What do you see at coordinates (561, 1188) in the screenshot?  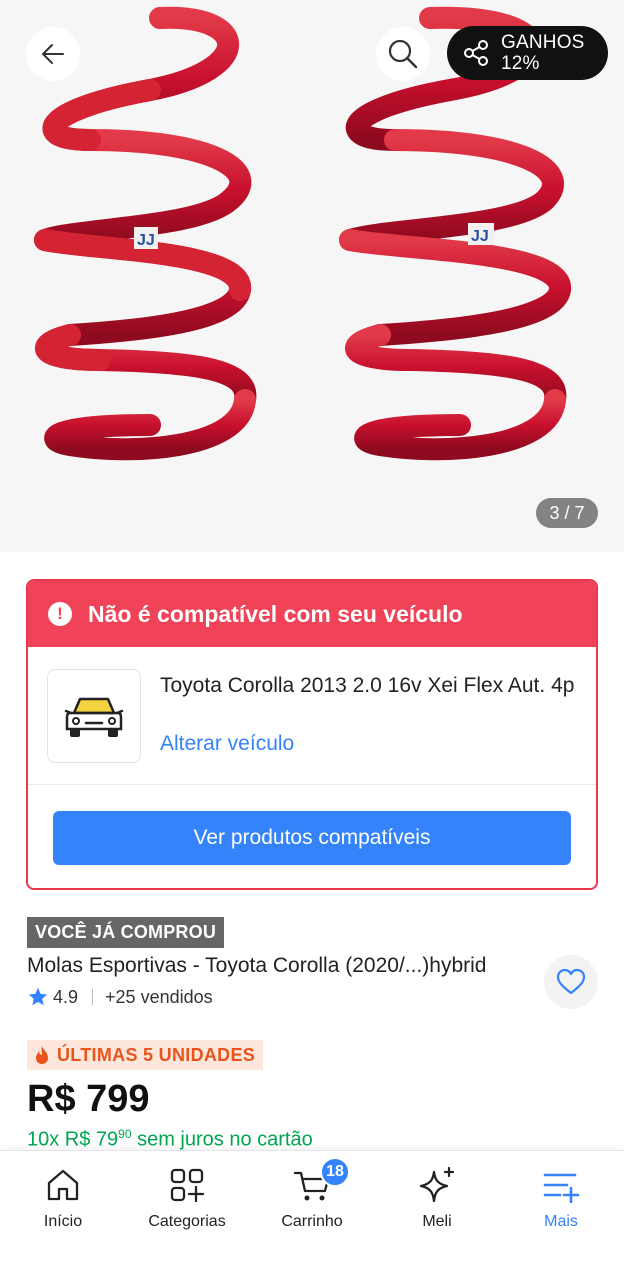 I see `menu-plus-icon` at bounding box center [561, 1188].